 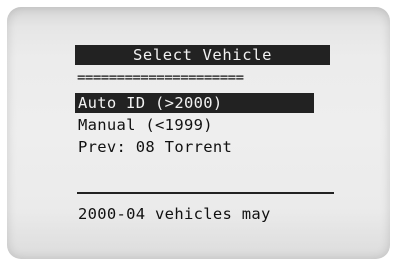 What do you see at coordinates (205, 193) in the screenshot?
I see `message-divider` at bounding box center [205, 193].